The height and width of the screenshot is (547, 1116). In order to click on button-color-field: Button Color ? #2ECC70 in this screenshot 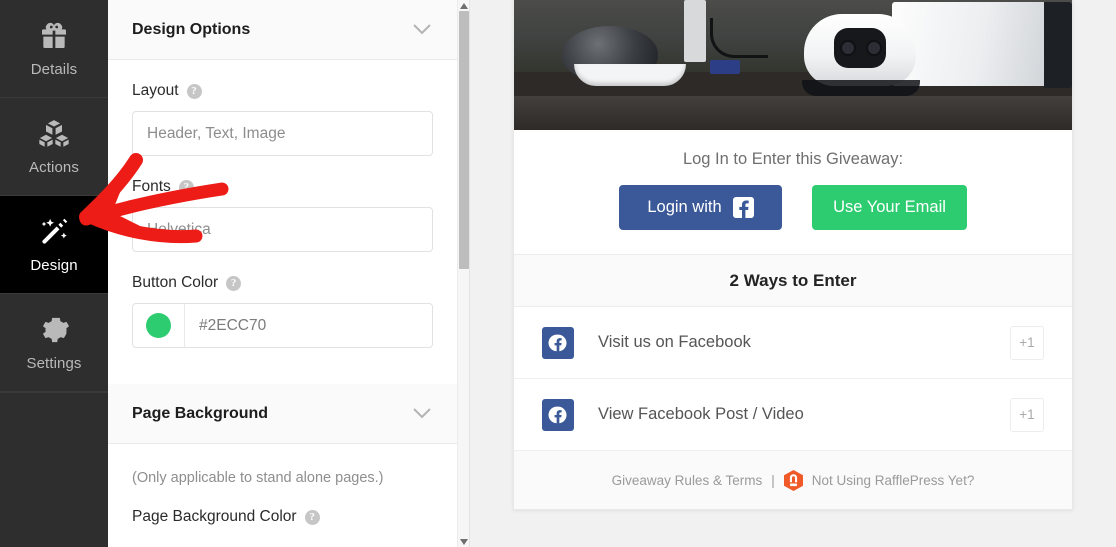, I will do `click(282, 300)`.